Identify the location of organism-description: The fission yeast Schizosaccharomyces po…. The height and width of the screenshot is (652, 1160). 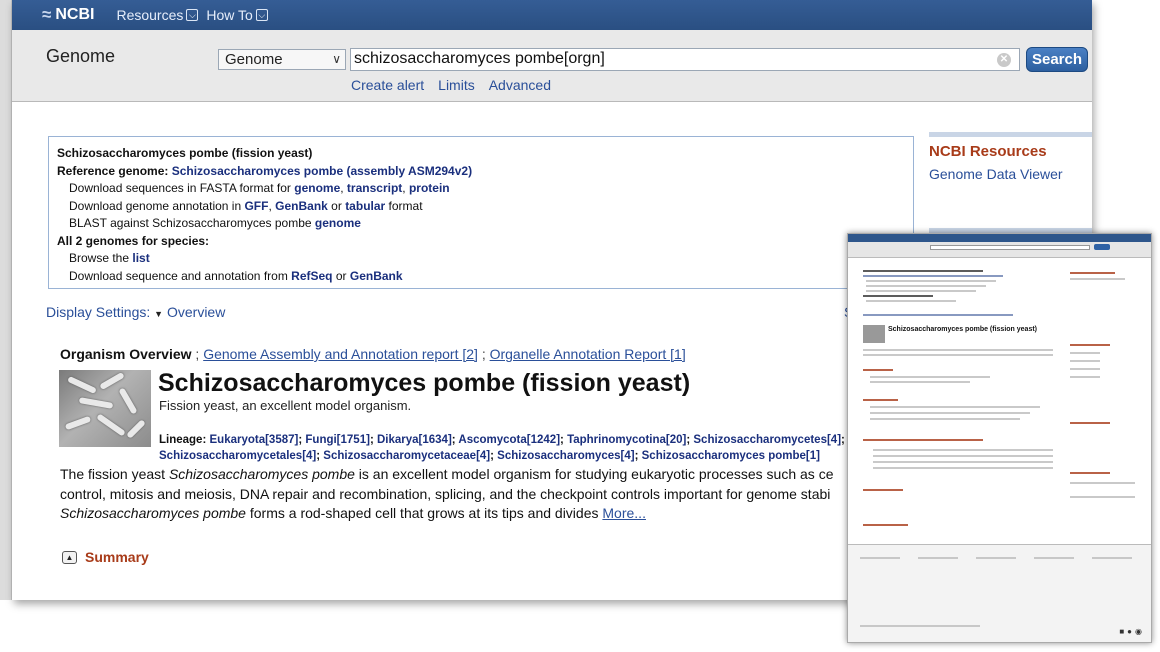
(455, 494).